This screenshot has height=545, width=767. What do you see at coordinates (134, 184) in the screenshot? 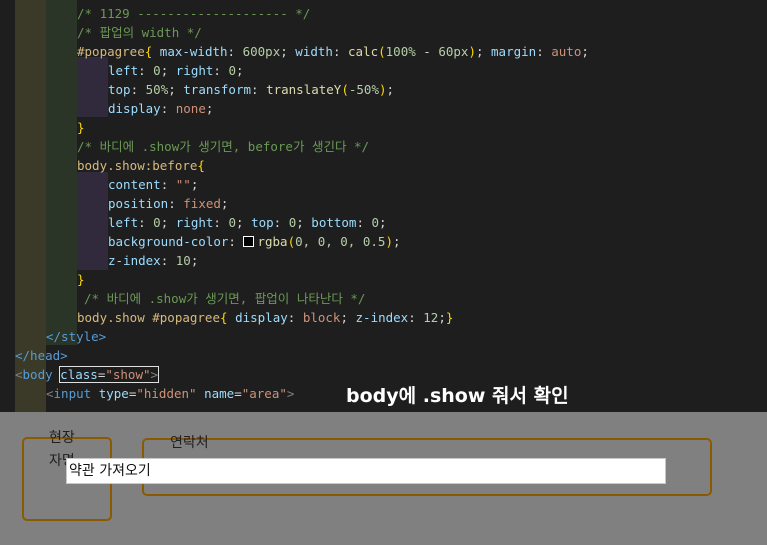
I see `css-property: content` at bounding box center [134, 184].